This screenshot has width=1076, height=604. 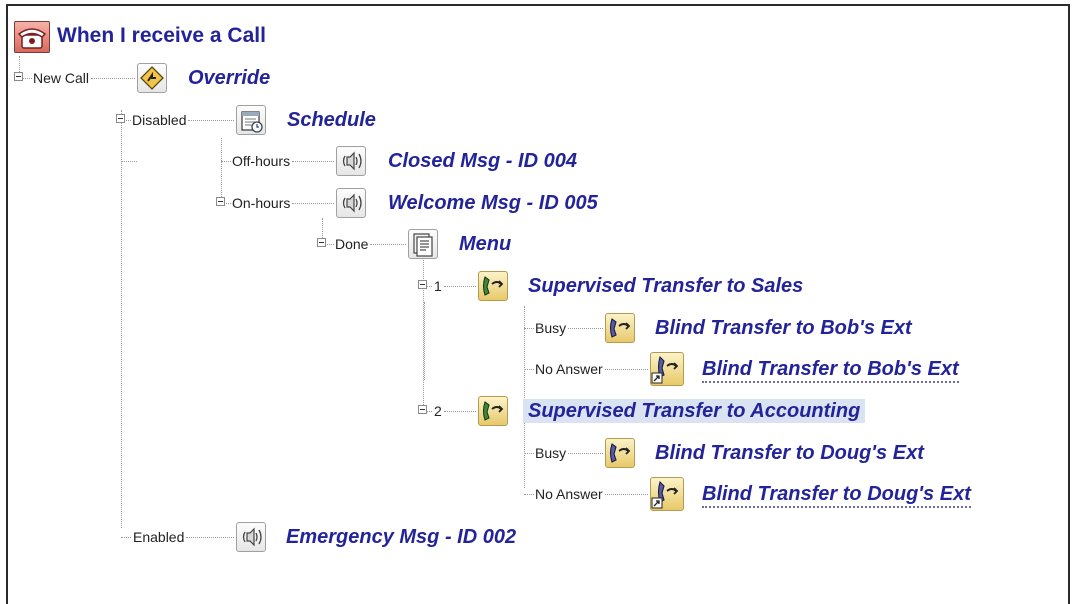 What do you see at coordinates (331, 120) in the screenshot?
I see `schedule-node-label: Schedule` at bounding box center [331, 120].